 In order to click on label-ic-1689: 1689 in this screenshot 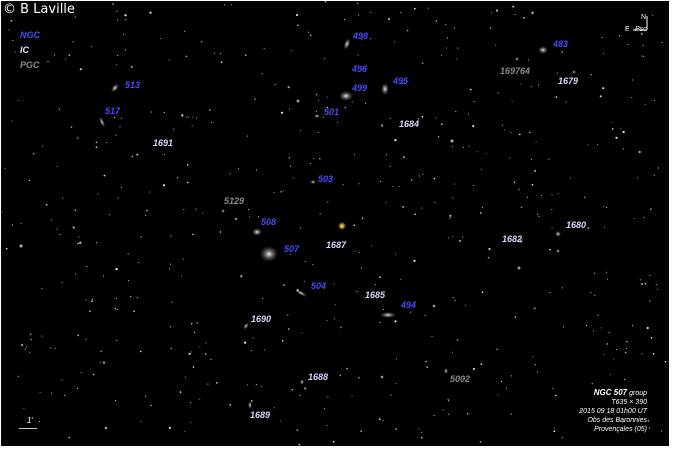, I will do `click(260, 415)`.